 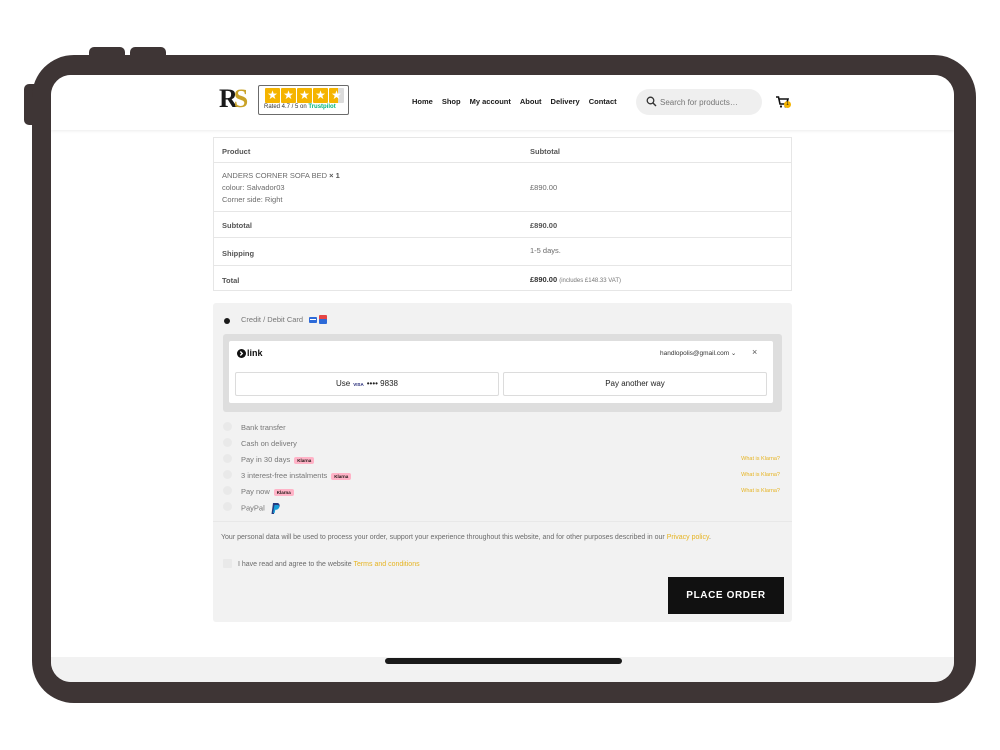 What do you see at coordinates (227, 490) in the screenshot?
I see `pay-now-radio` at bounding box center [227, 490].